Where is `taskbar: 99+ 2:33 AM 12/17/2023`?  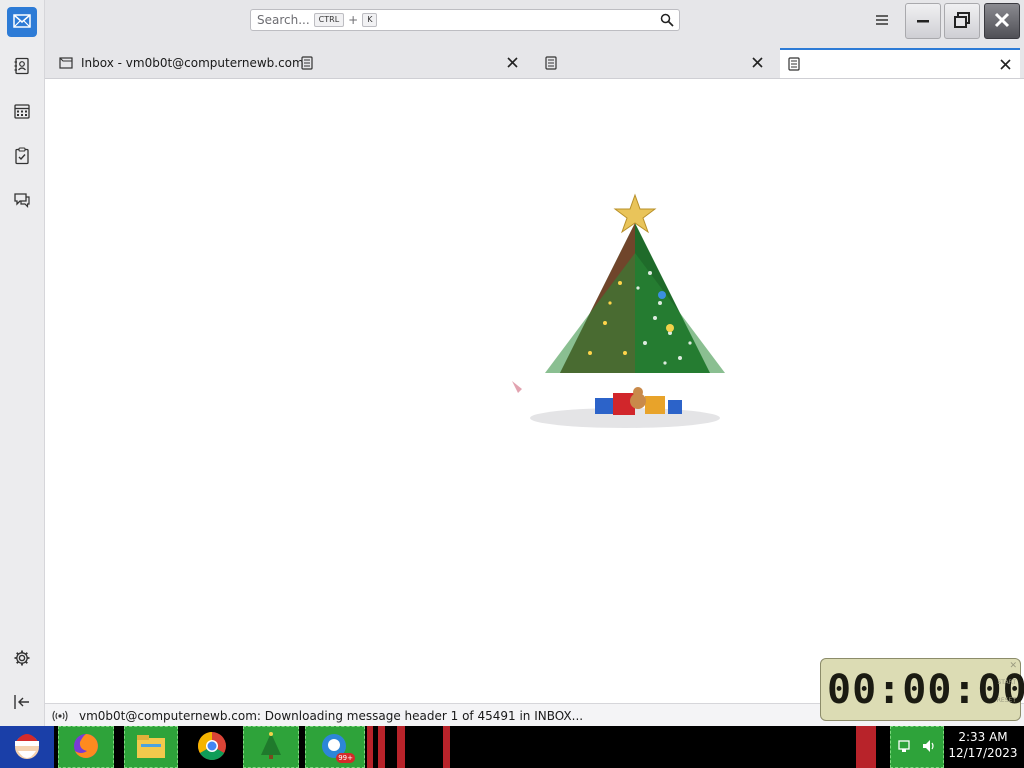 taskbar: 99+ 2:33 AM 12/17/2023 is located at coordinates (512, 747).